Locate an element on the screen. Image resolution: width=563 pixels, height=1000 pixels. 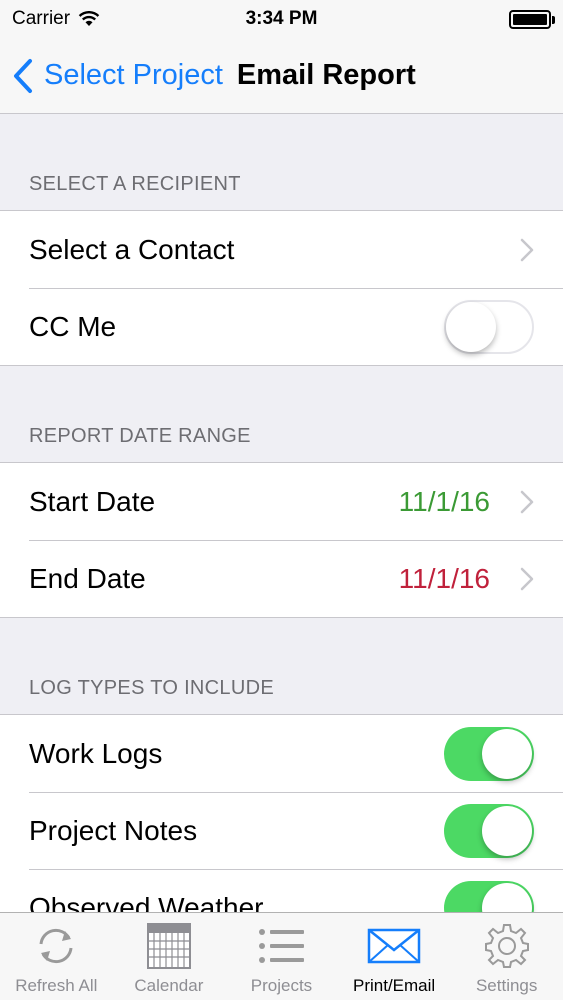
back-button-label: Select Project is located at coordinates (133, 75).